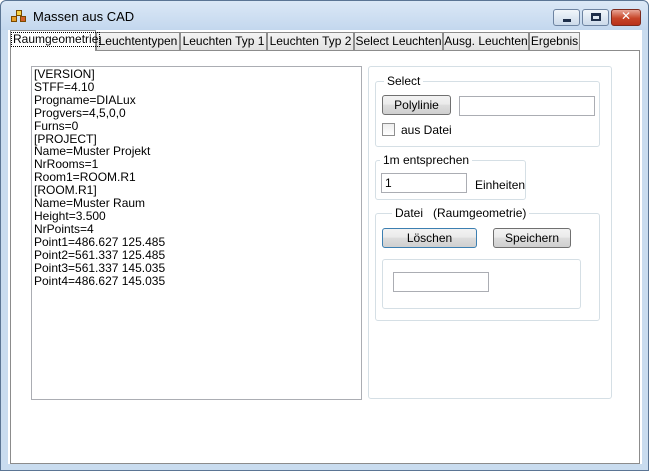 Image resolution: width=649 pixels, height=471 pixels. I want to click on tab-label: Ergebnis, so click(554, 41).